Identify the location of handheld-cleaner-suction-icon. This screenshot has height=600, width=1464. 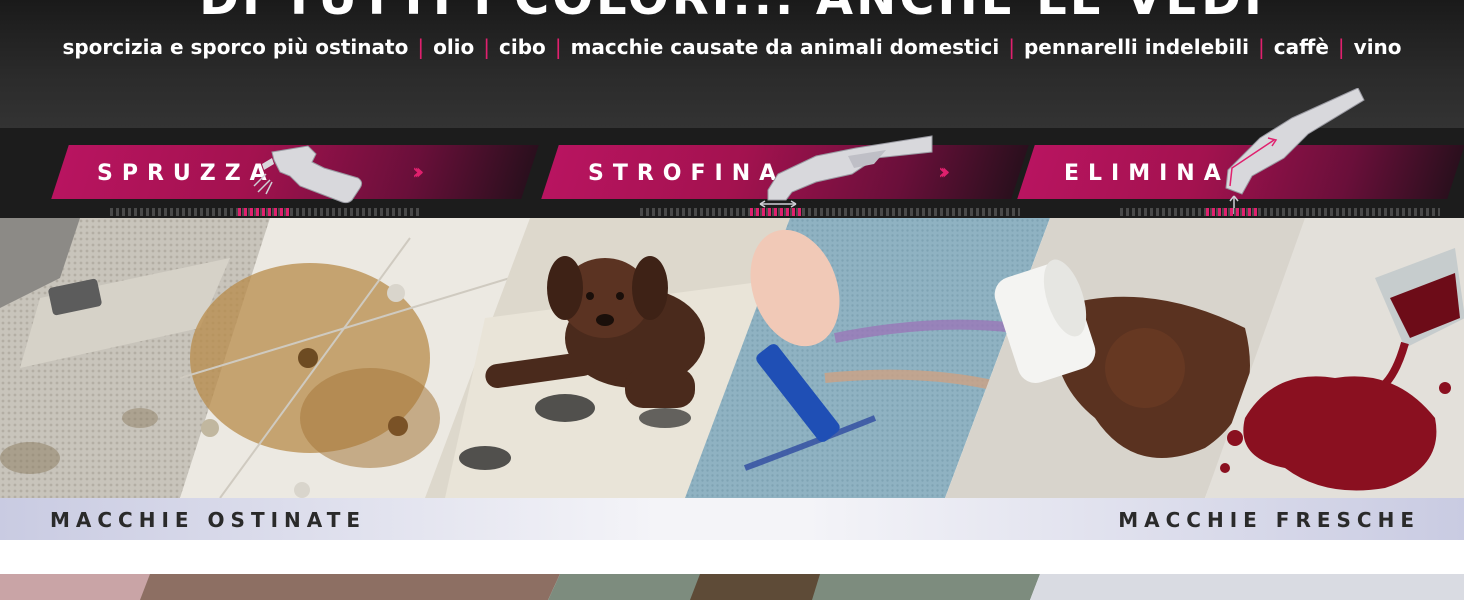
(1295, 151).